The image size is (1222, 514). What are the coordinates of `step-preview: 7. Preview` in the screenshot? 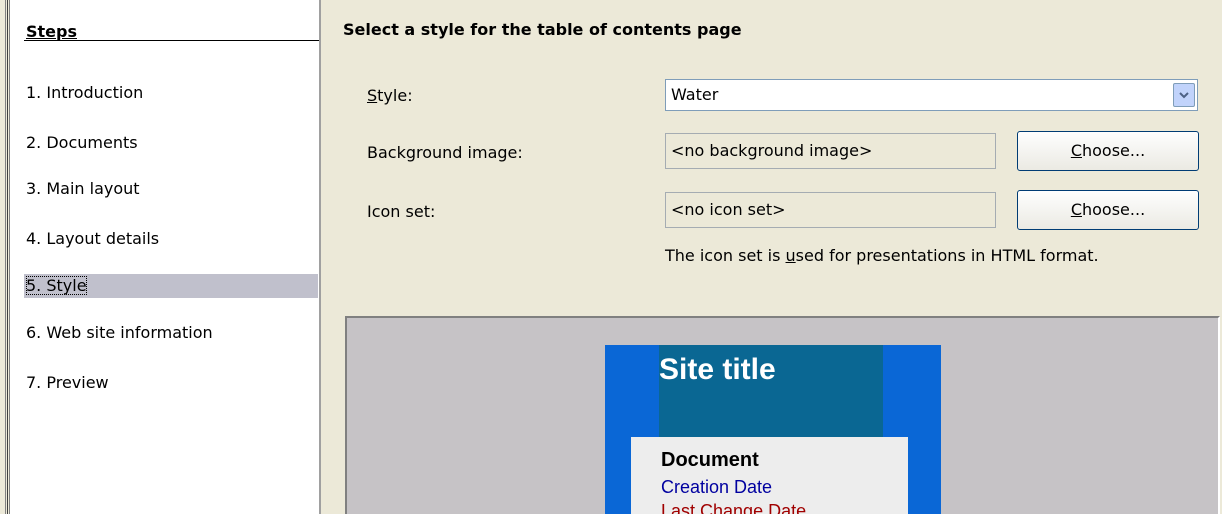 It's located at (171, 383).